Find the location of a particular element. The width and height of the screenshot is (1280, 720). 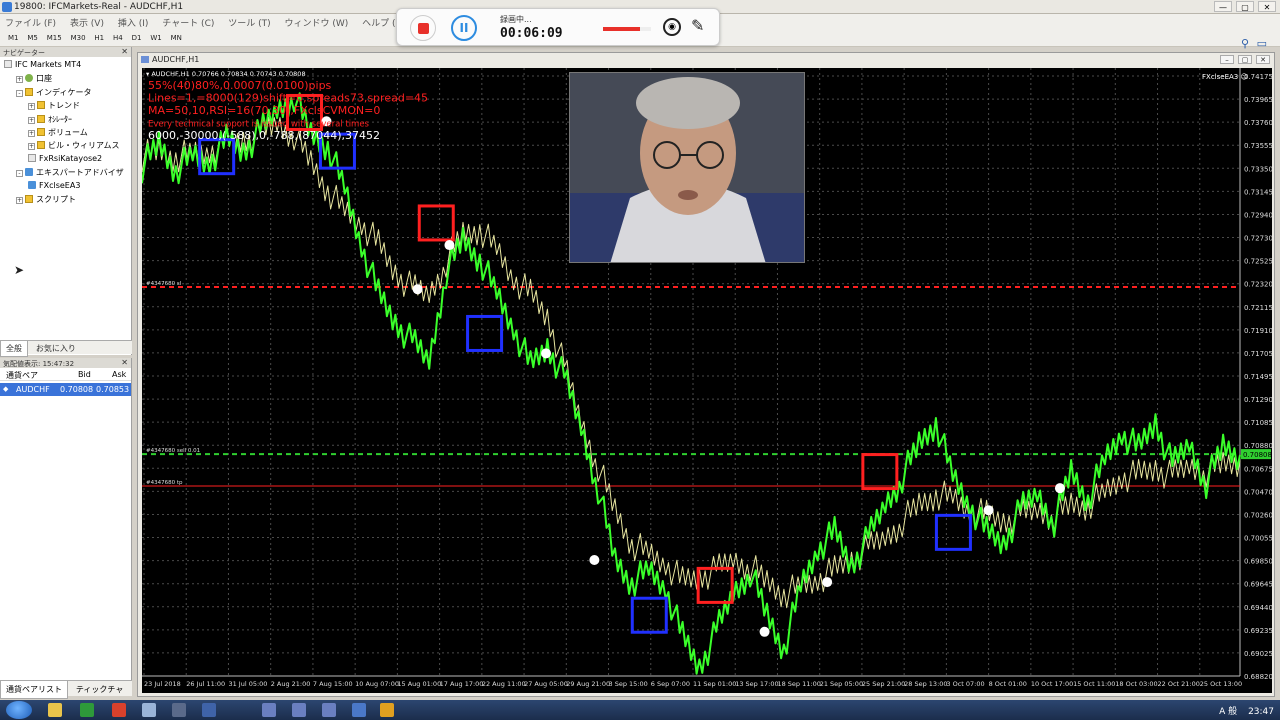

timeframe-mn: MN is located at coordinates (176, 35).